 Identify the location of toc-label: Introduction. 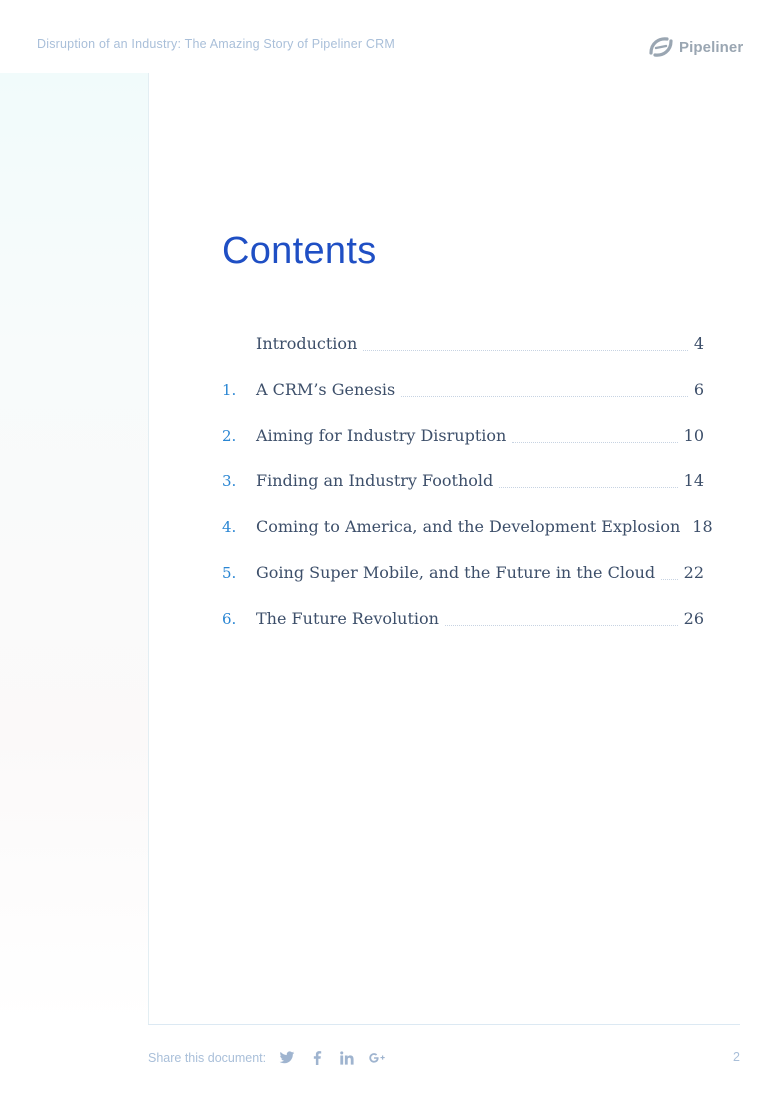
(306, 344).